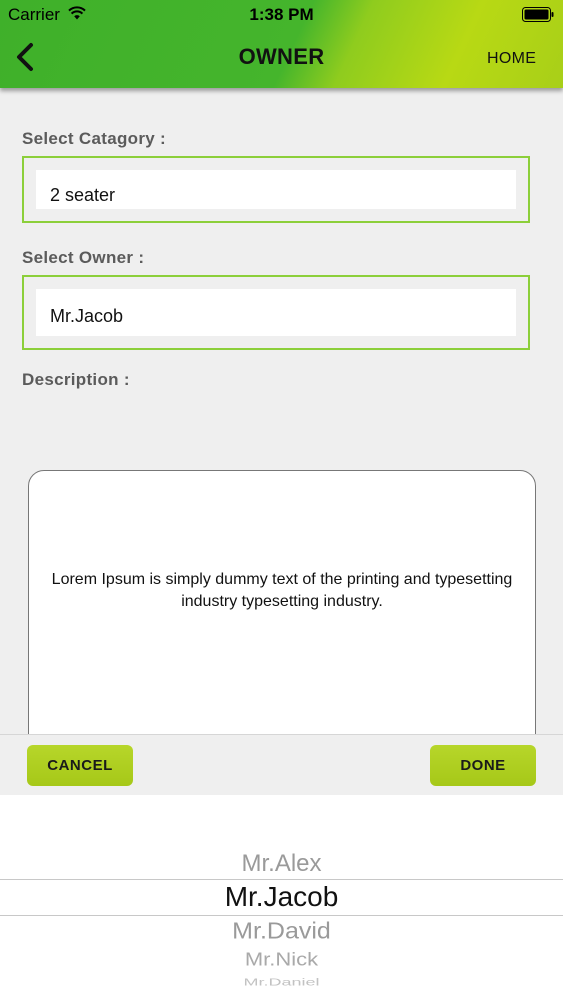  What do you see at coordinates (94, 138) in the screenshot?
I see `category-label: Select Catagory :` at bounding box center [94, 138].